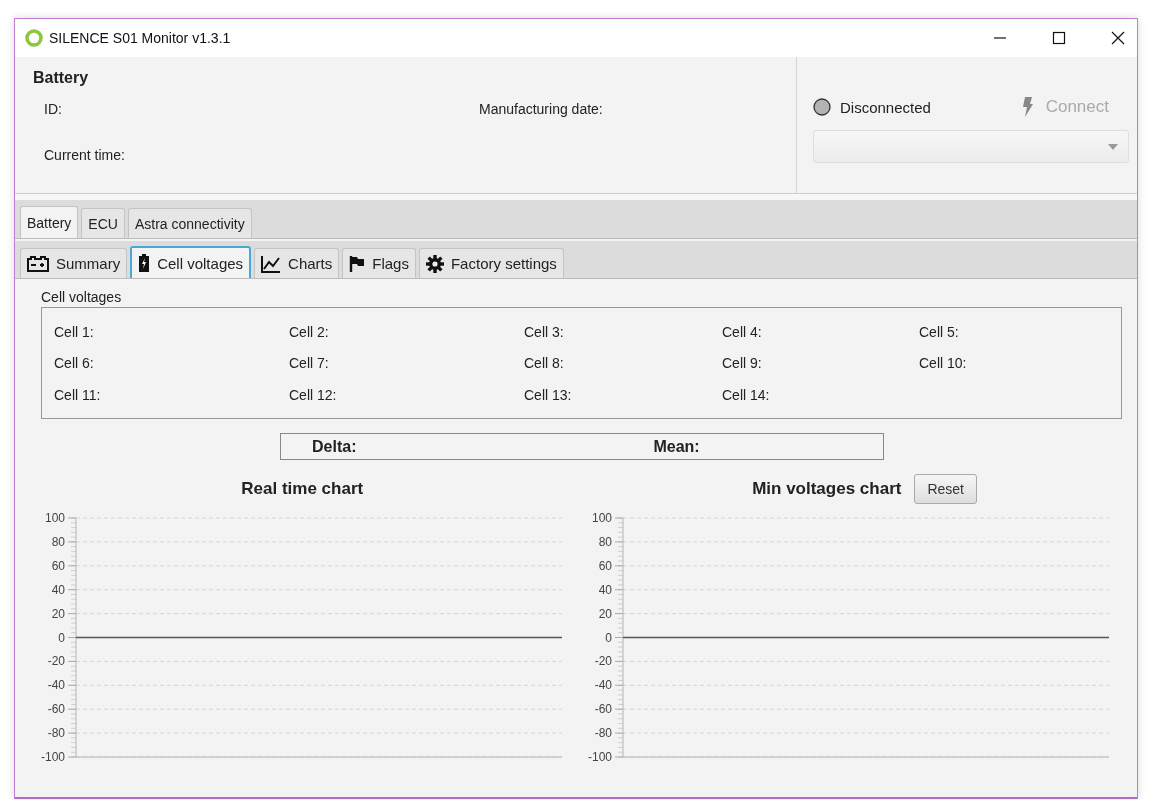 This screenshot has height=800, width=1149. I want to click on app-logo-icon, so click(34, 38).